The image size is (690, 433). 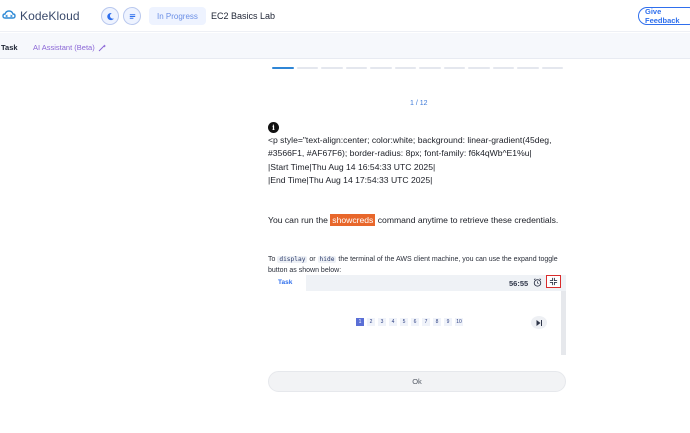 I want to click on expand-toggle-icon, so click(x=553, y=281).